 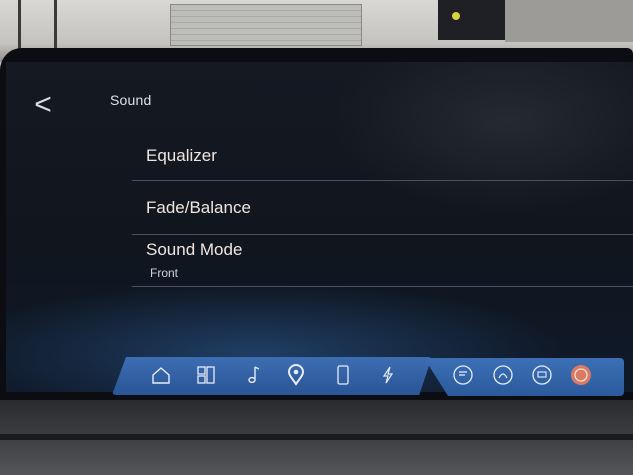 I want to click on seat-heat-icon, so click(x=503, y=375).